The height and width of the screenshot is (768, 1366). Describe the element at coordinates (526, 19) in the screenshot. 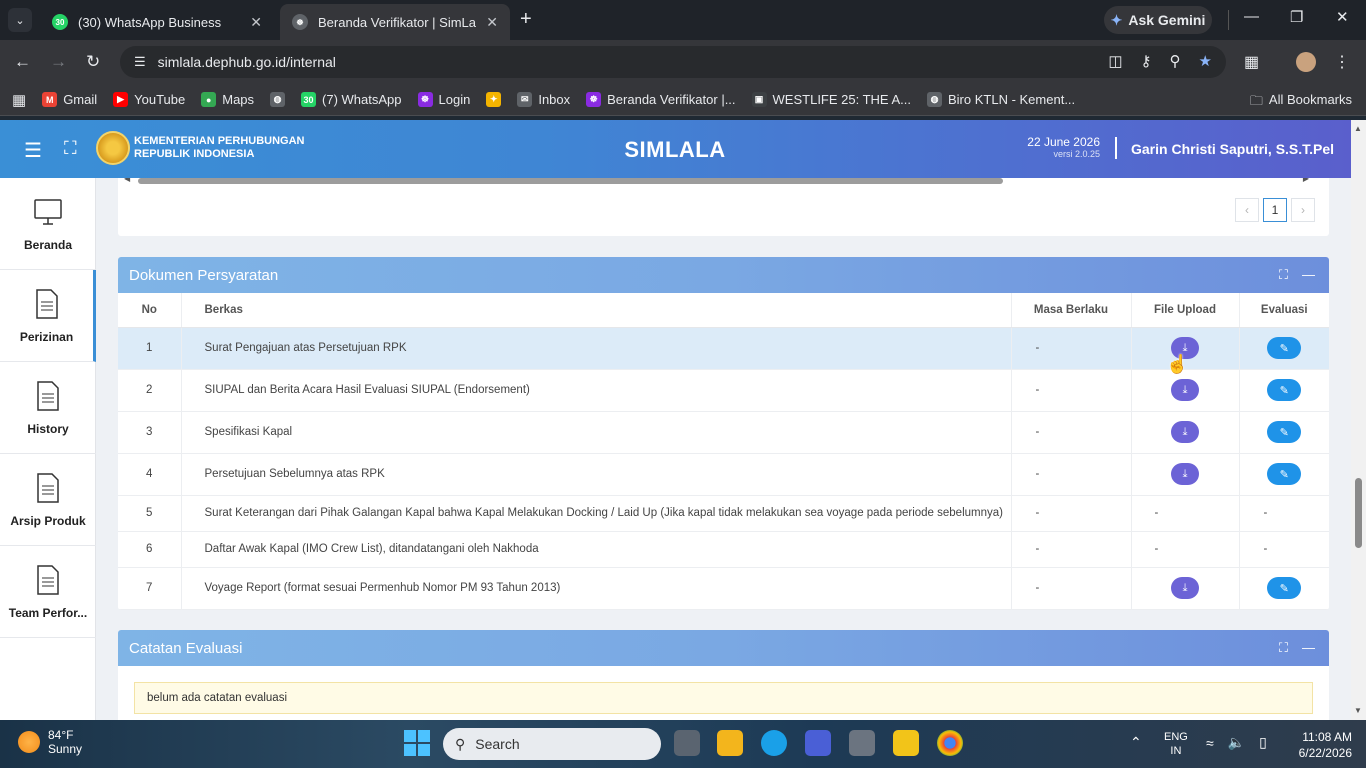

I see `new-tab-button: +` at that location.